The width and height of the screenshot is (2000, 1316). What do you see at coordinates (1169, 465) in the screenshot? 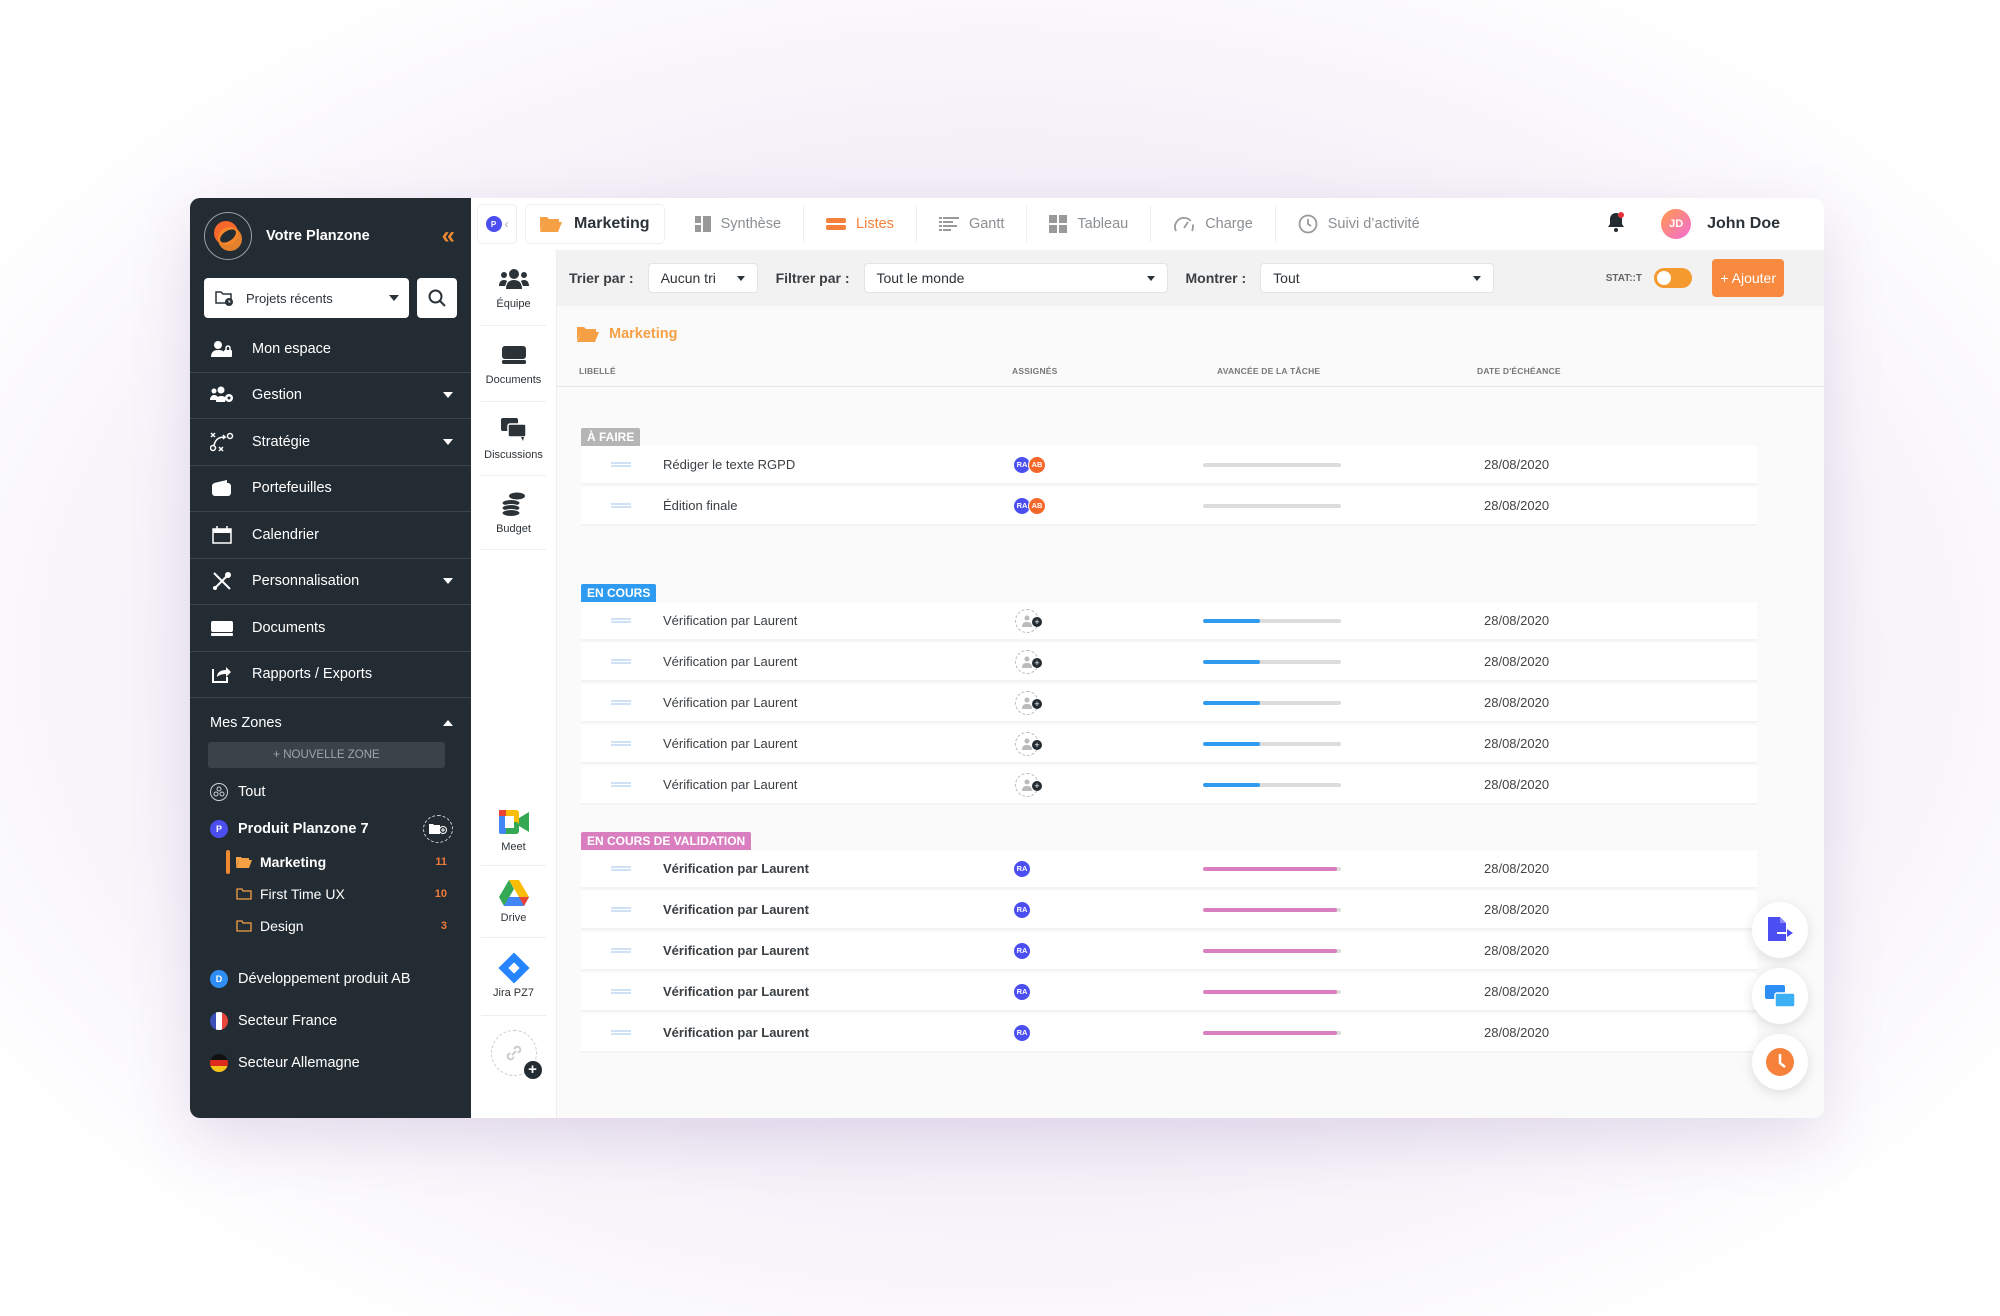
I see `task-row: Rédiger le texte RGPD RA AB 28/08/2020` at bounding box center [1169, 465].